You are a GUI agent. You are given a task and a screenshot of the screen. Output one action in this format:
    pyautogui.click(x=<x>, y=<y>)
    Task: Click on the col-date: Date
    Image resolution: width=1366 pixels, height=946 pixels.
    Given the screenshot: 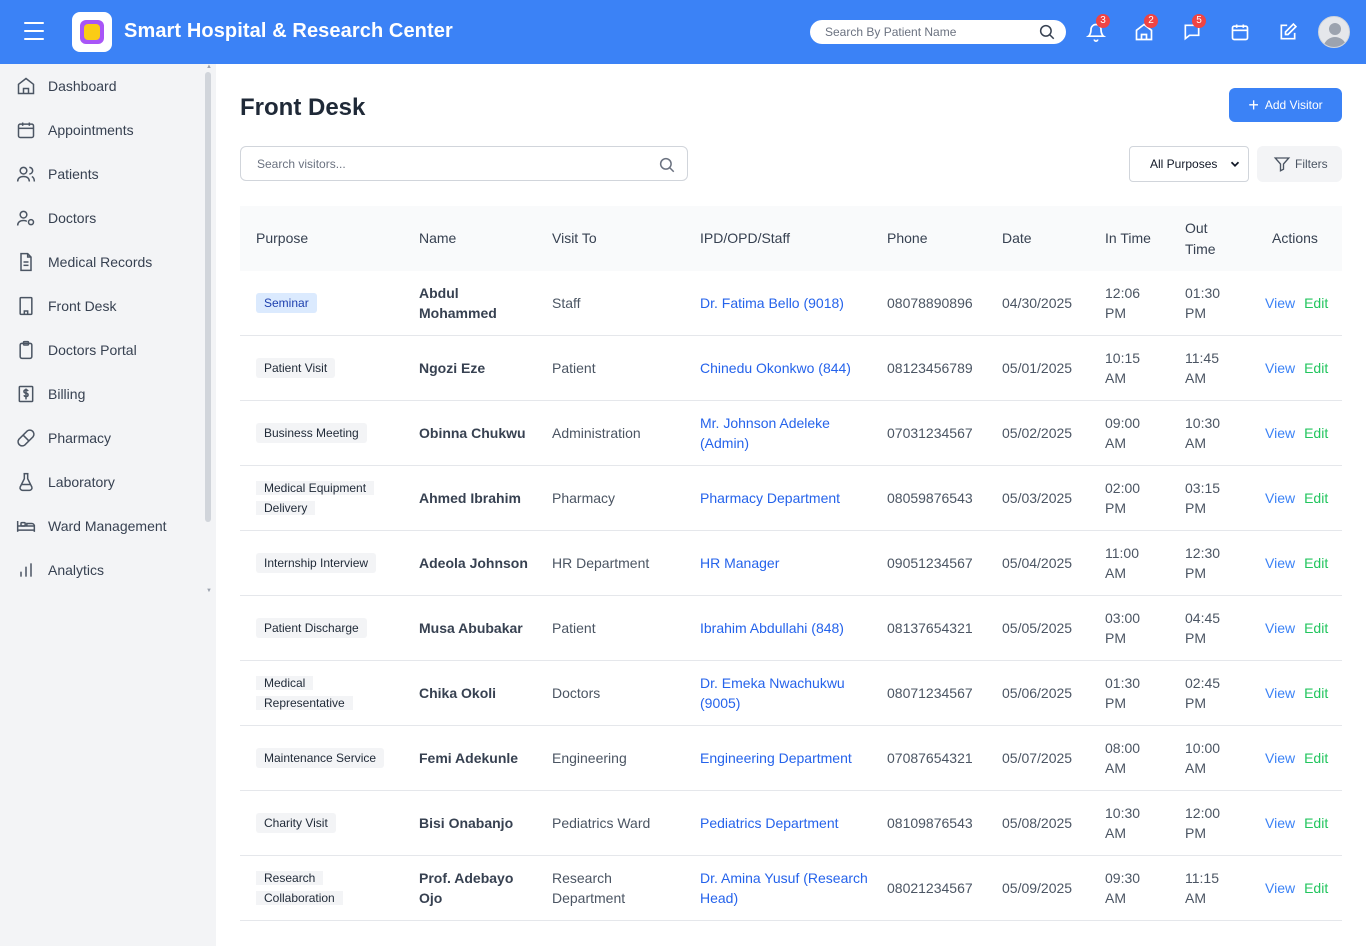 What is the action you would take?
    pyautogui.click(x=1017, y=238)
    